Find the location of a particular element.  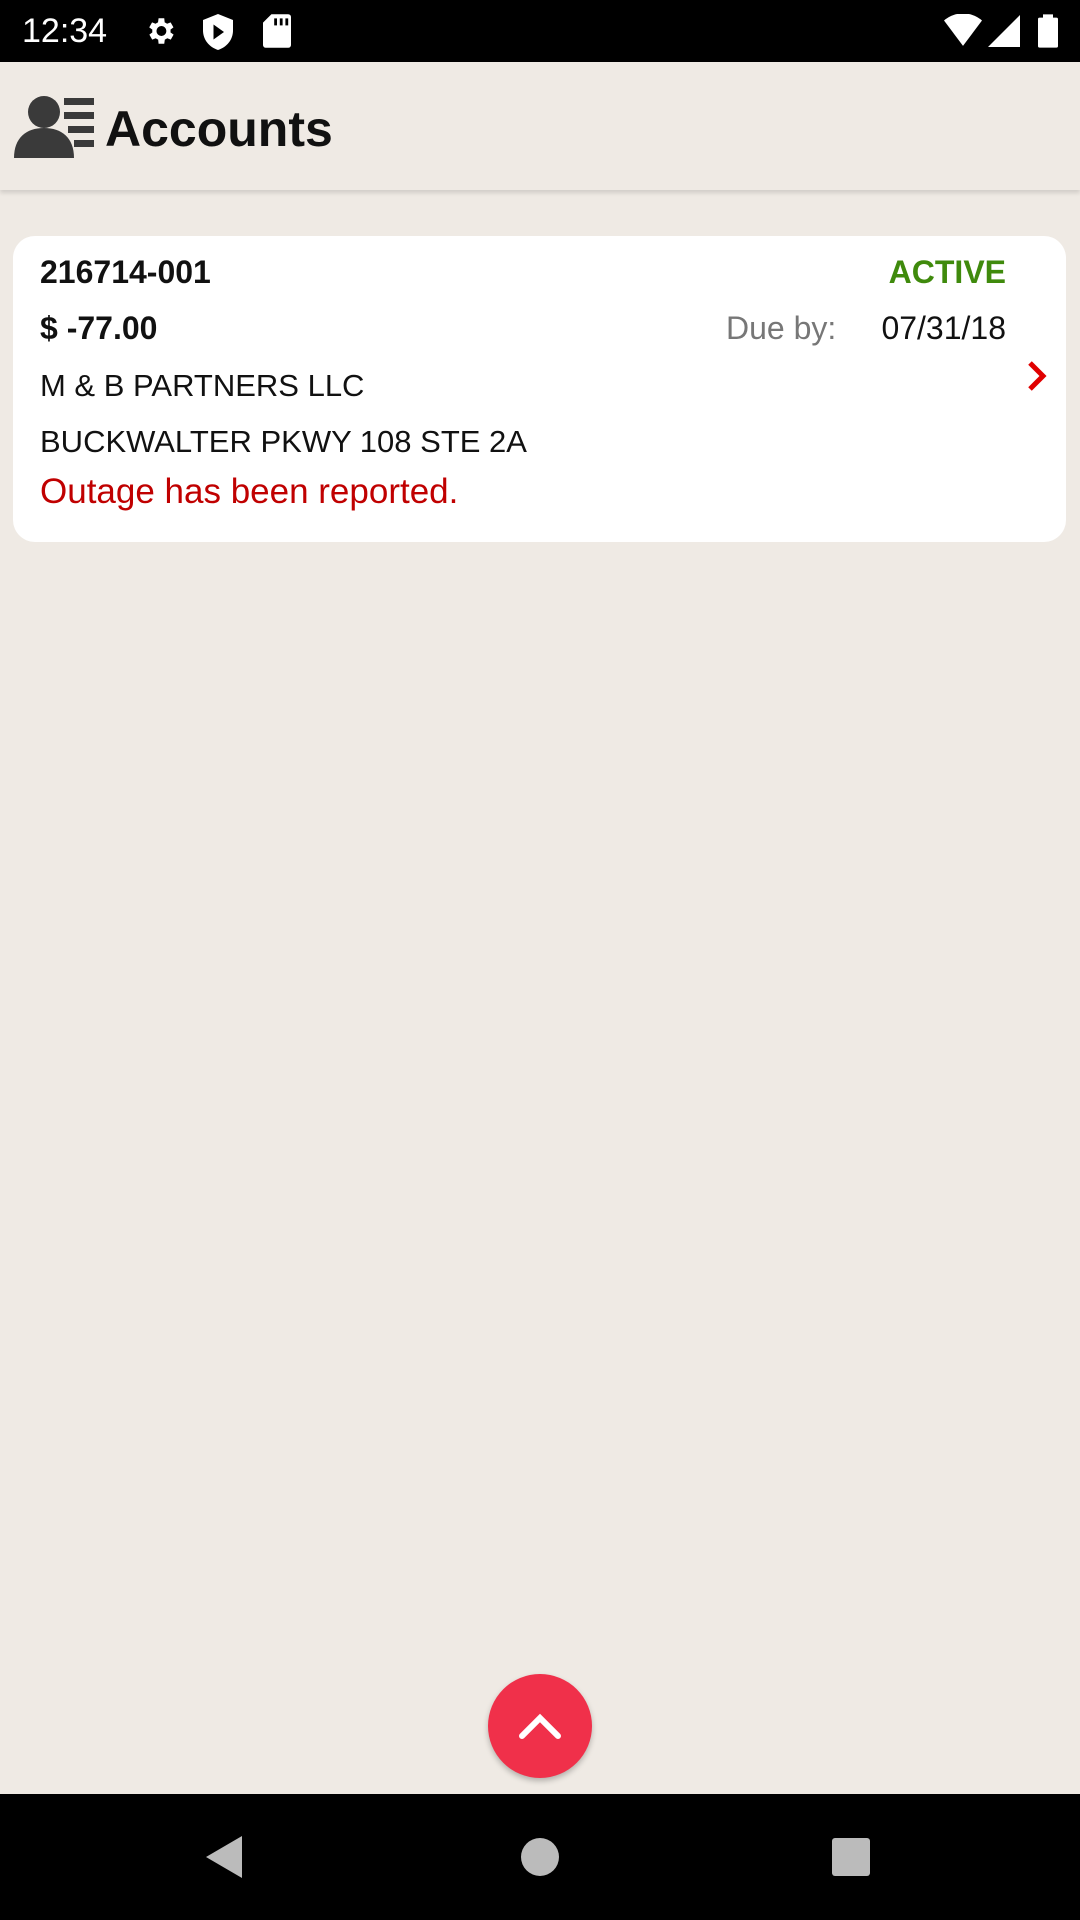

chevron-up-icon is located at coordinates (540, 1726).